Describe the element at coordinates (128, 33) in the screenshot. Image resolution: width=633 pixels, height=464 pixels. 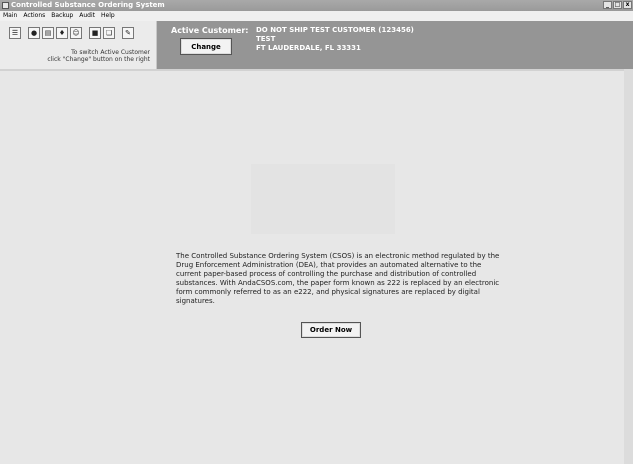
I see `signature-icon: ✎` at that location.